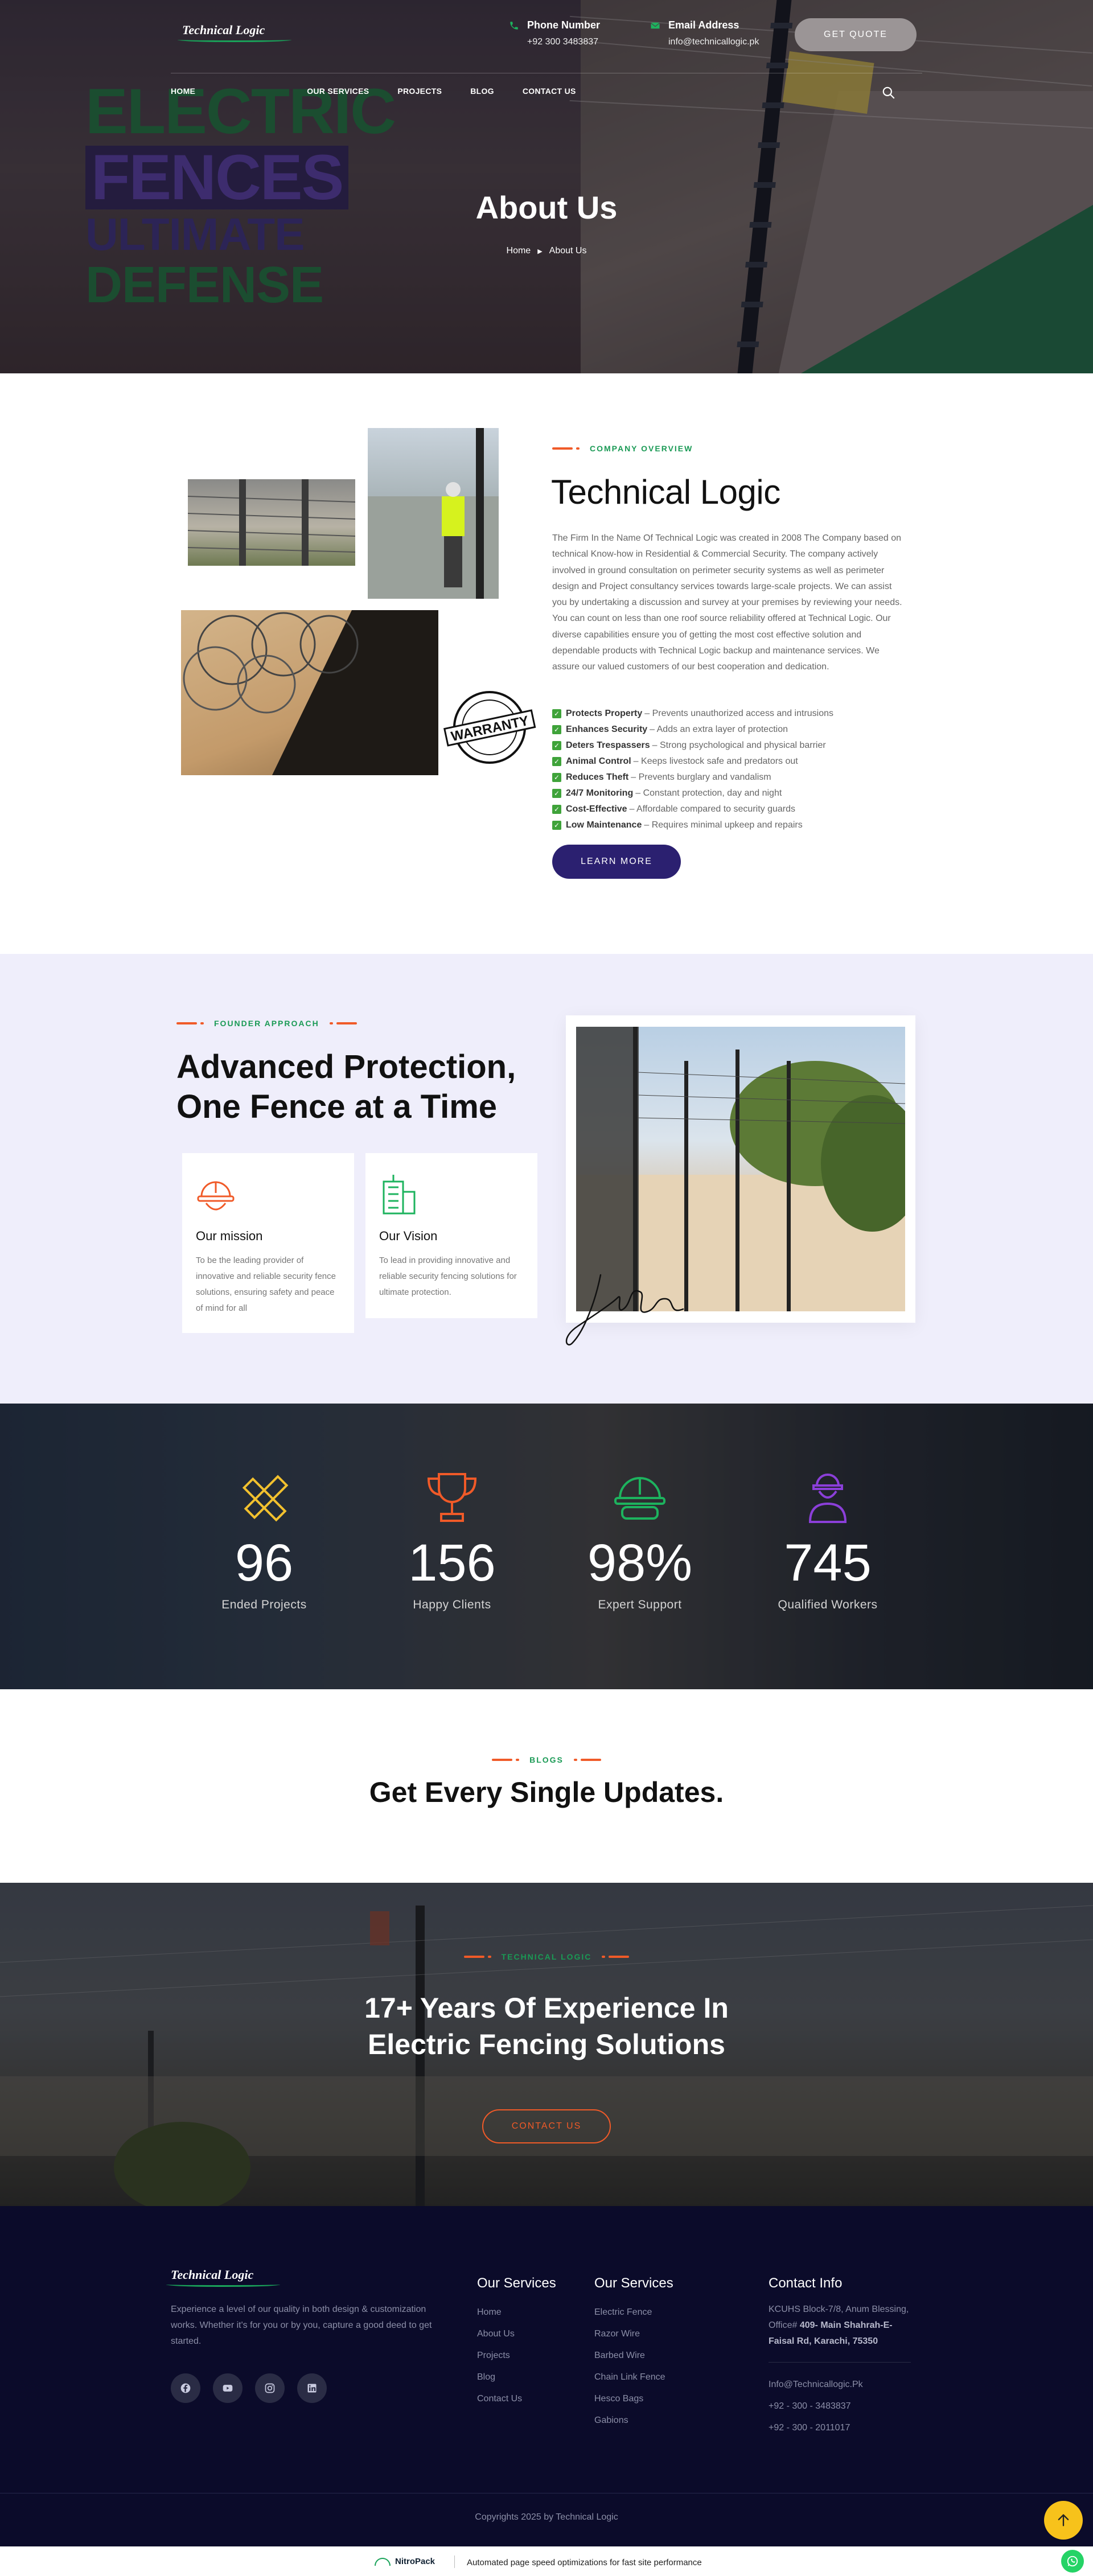 This screenshot has height=2576, width=1093. What do you see at coordinates (216, 1196) in the screenshot?
I see `hard-hat-icon` at bounding box center [216, 1196].